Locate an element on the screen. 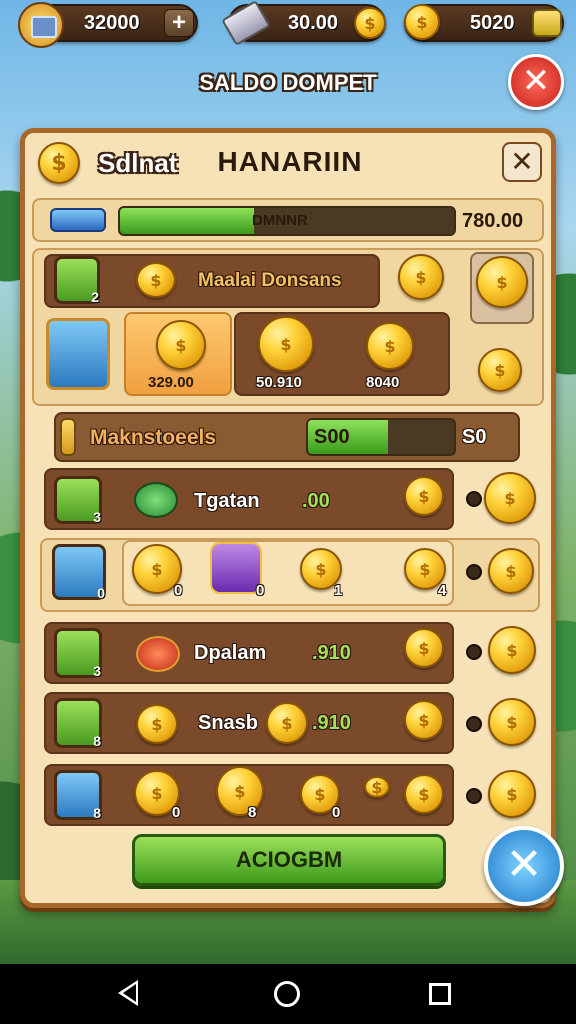 This screenshot has height=1024, width=576. silver-bar-icon is located at coordinates (246, 23).